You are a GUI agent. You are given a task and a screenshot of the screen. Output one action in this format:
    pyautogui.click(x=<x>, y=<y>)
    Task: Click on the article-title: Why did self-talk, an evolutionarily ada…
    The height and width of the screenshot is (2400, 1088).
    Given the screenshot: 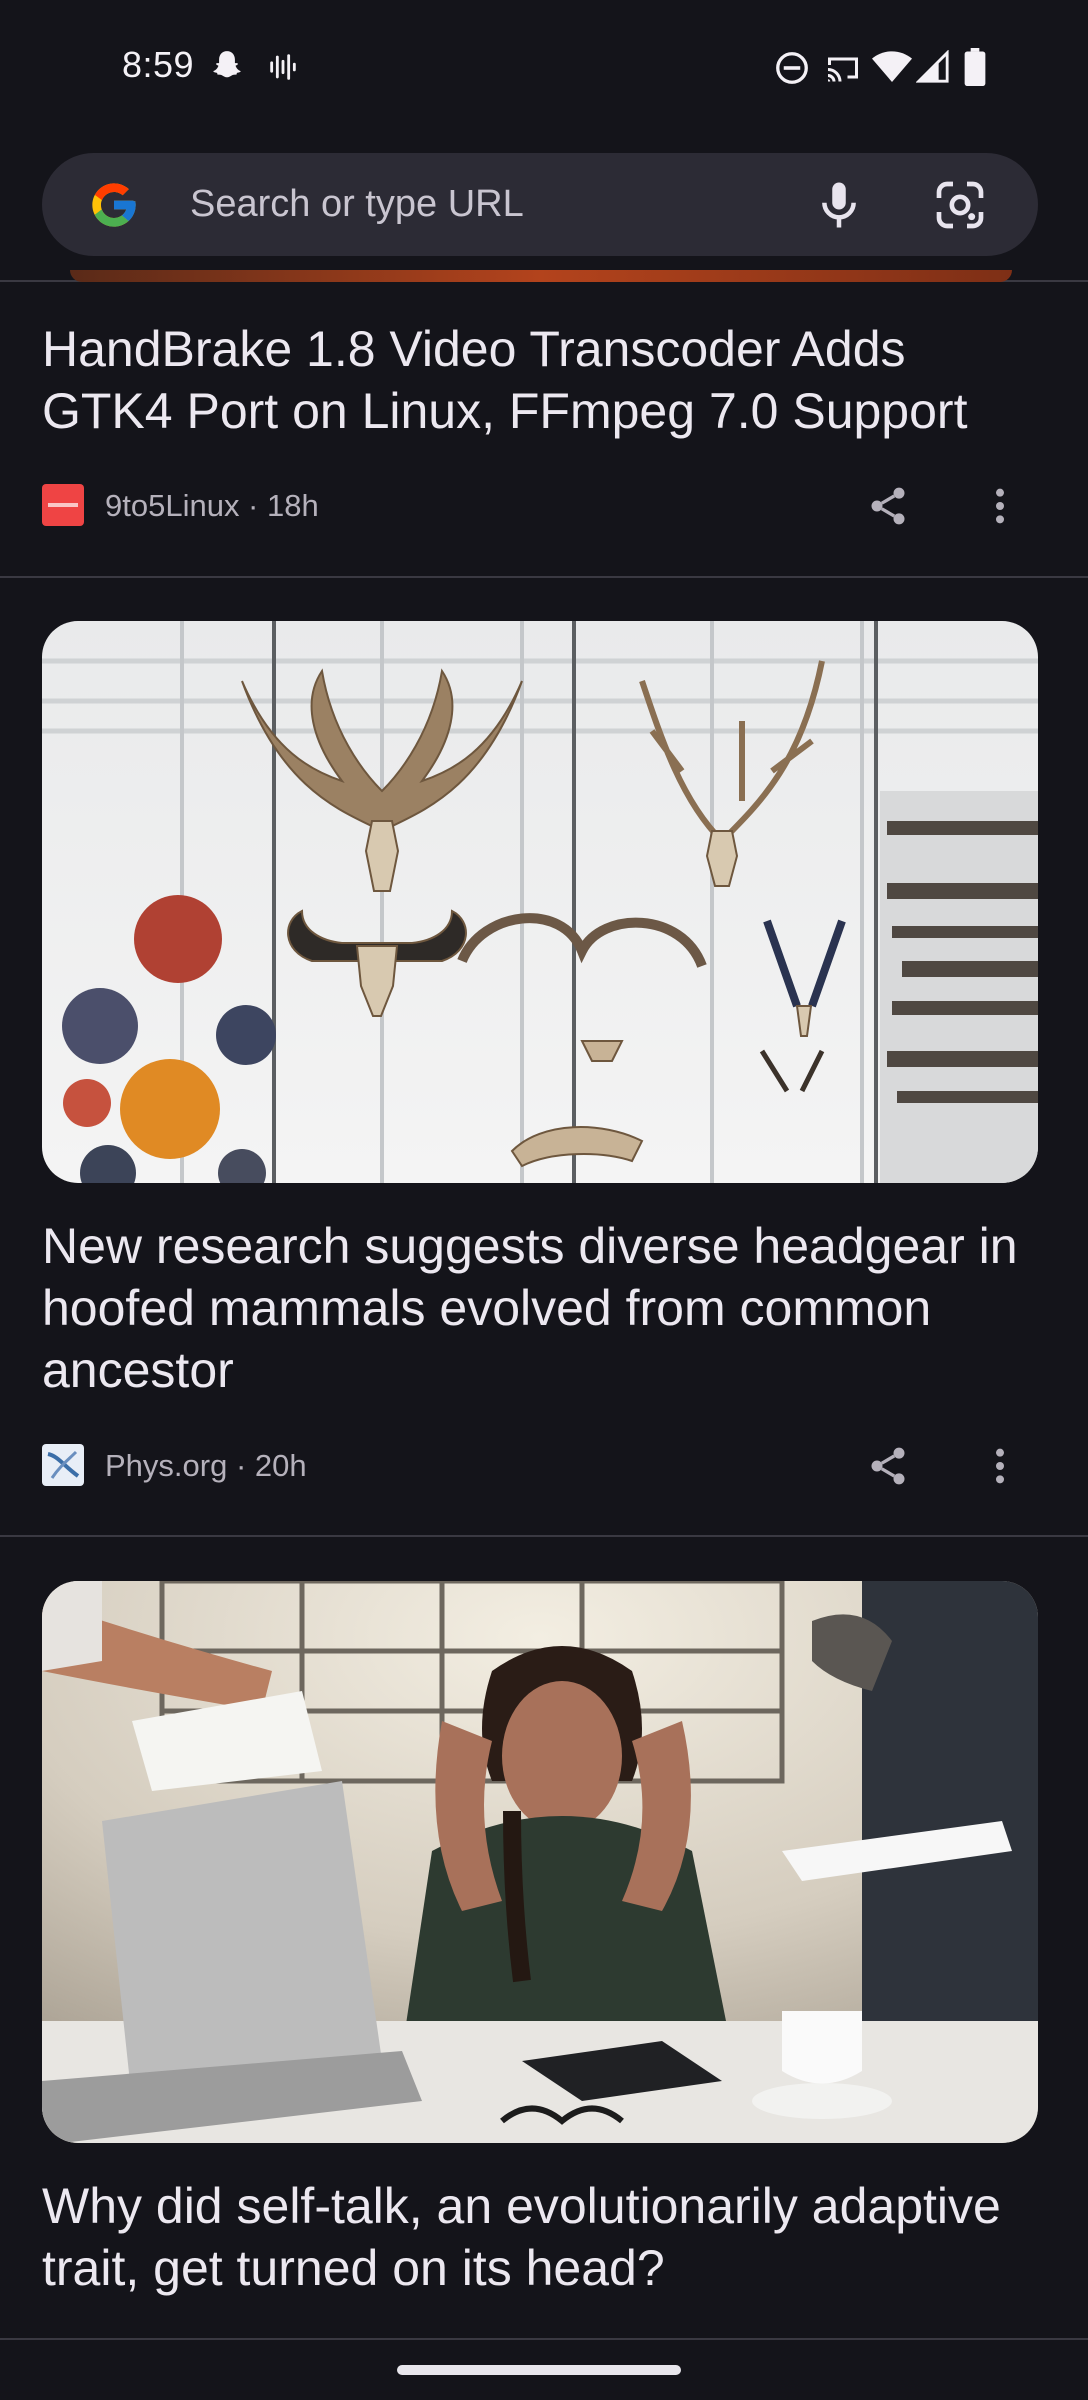 What is the action you would take?
    pyautogui.click(x=542, y=2237)
    